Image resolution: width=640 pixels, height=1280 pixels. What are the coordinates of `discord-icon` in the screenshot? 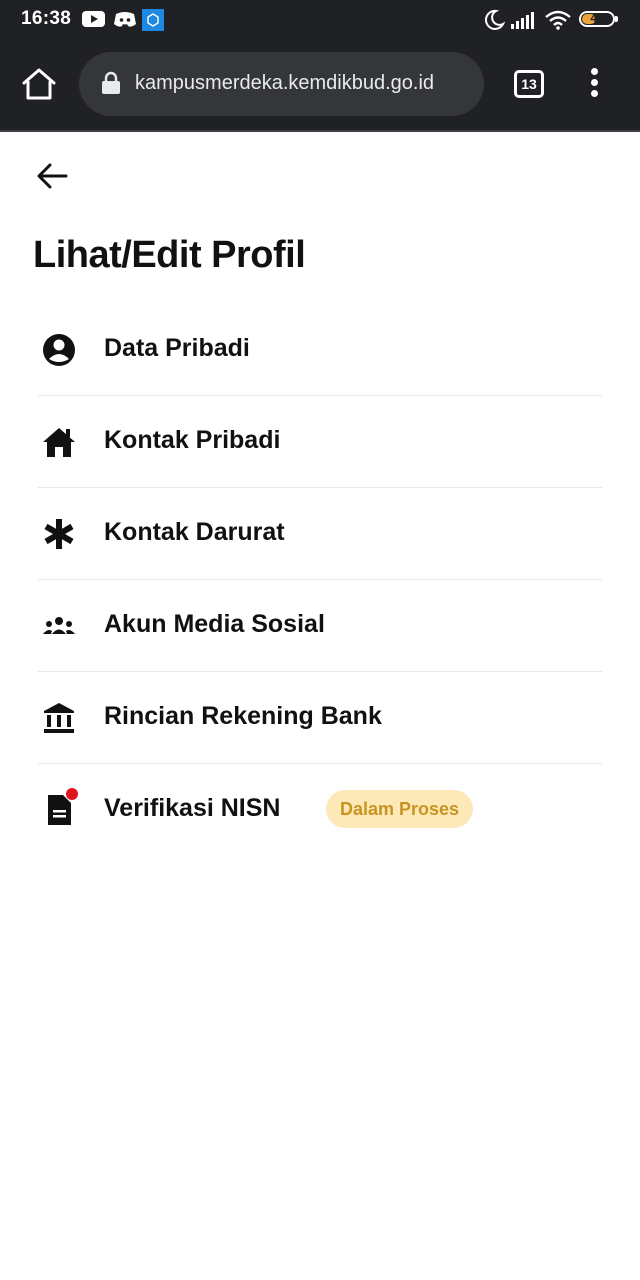 It's located at (125, 19).